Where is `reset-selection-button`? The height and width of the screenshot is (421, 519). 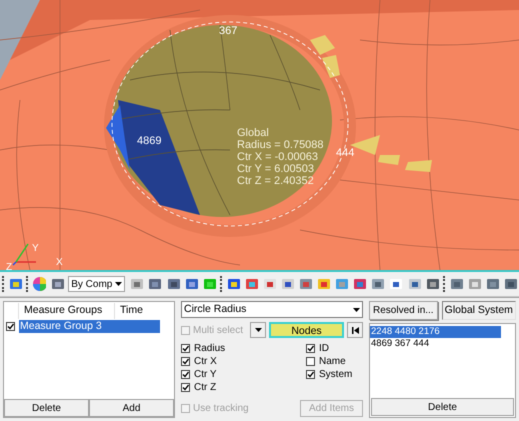 reset-selection-button is located at coordinates (355, 330).